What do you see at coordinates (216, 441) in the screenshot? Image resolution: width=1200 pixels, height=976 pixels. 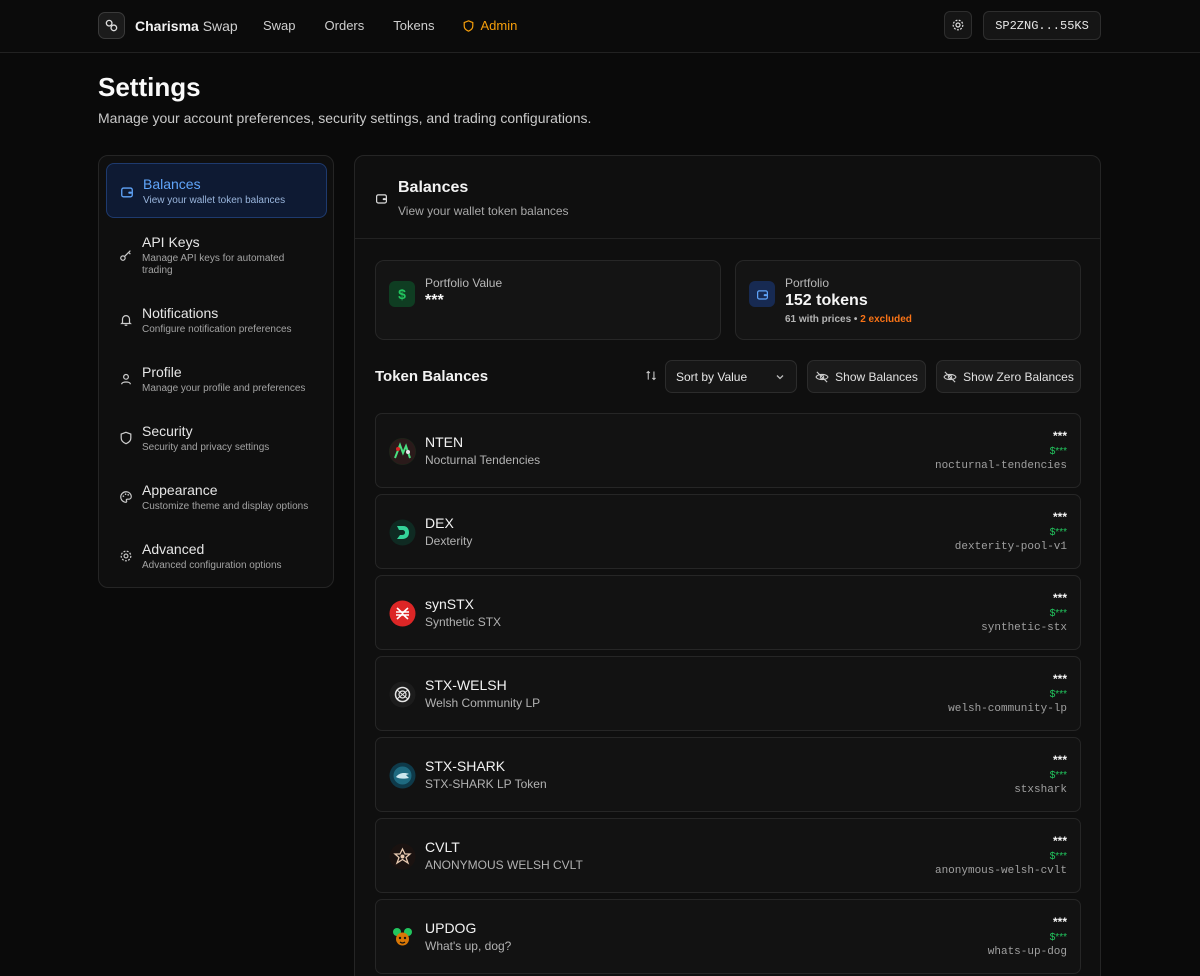 I see `sidebar-item-security: Security Security and privacy settings` at bounding box center [216, 441].